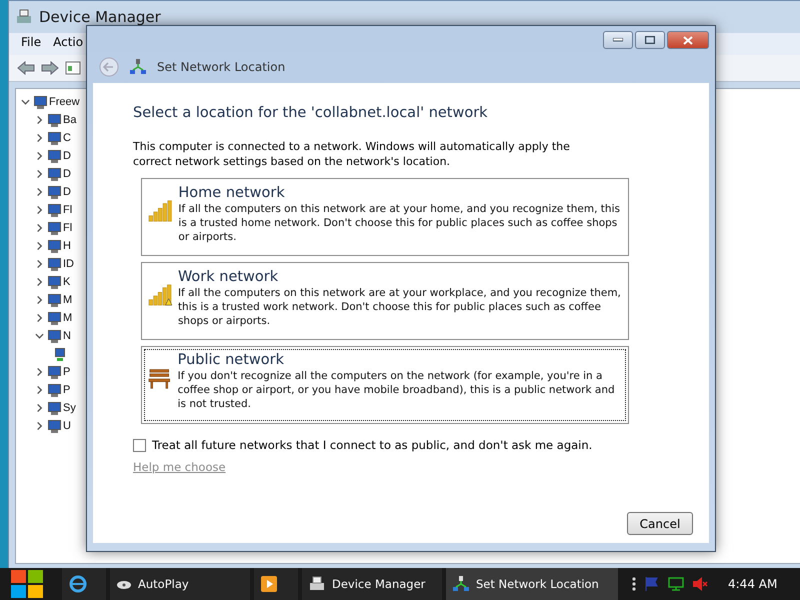 The image size is (800, 600). What do you see at coordinates (69, 408) in the screenshot?
I see `tree-item: Sy` at bounding box center [69, 408].